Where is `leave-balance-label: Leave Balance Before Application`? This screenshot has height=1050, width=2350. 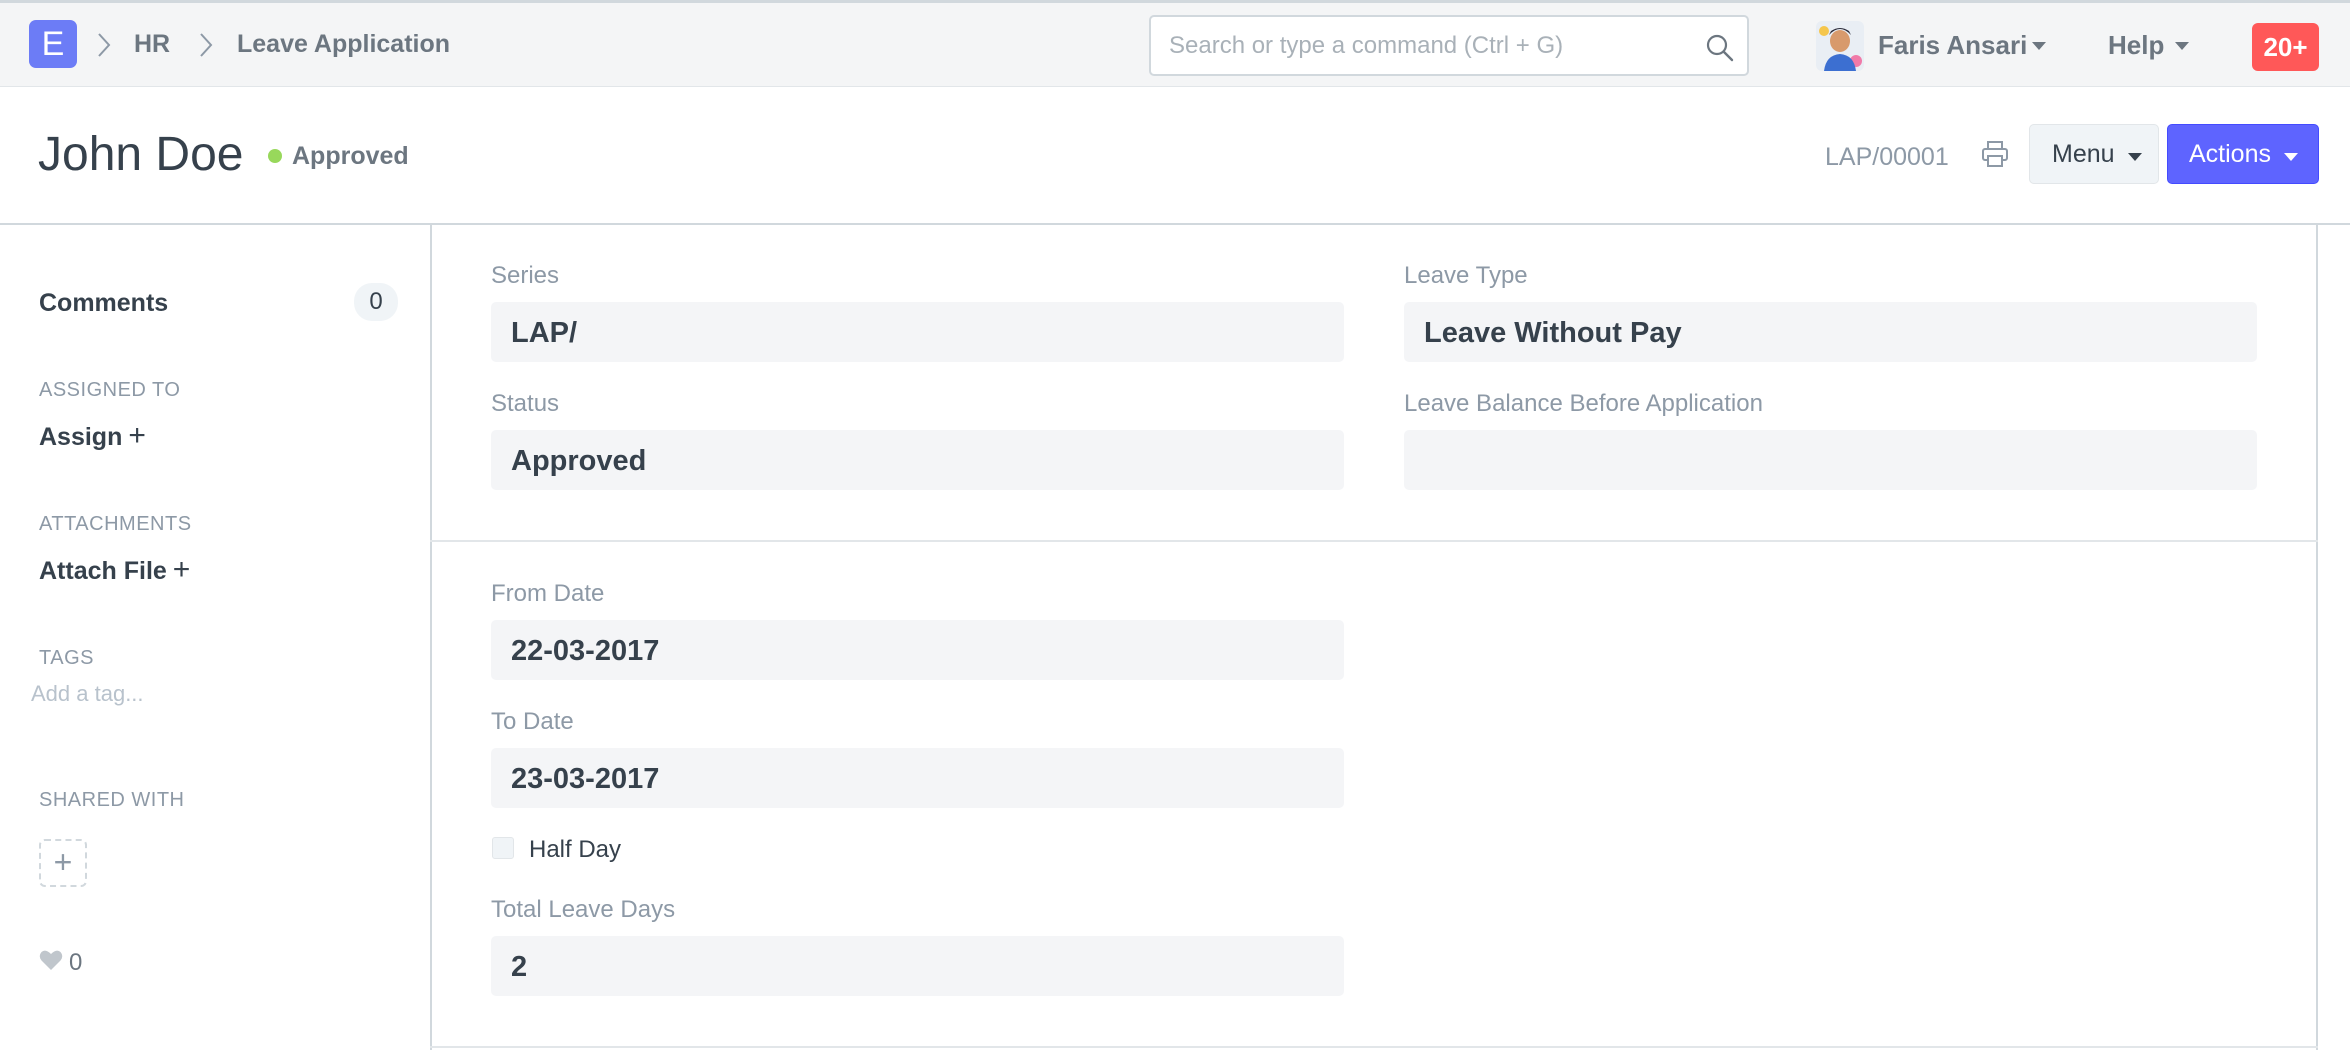 leave-balance-label: Leave Balance Before Application is located at coordinates (1583, 403).